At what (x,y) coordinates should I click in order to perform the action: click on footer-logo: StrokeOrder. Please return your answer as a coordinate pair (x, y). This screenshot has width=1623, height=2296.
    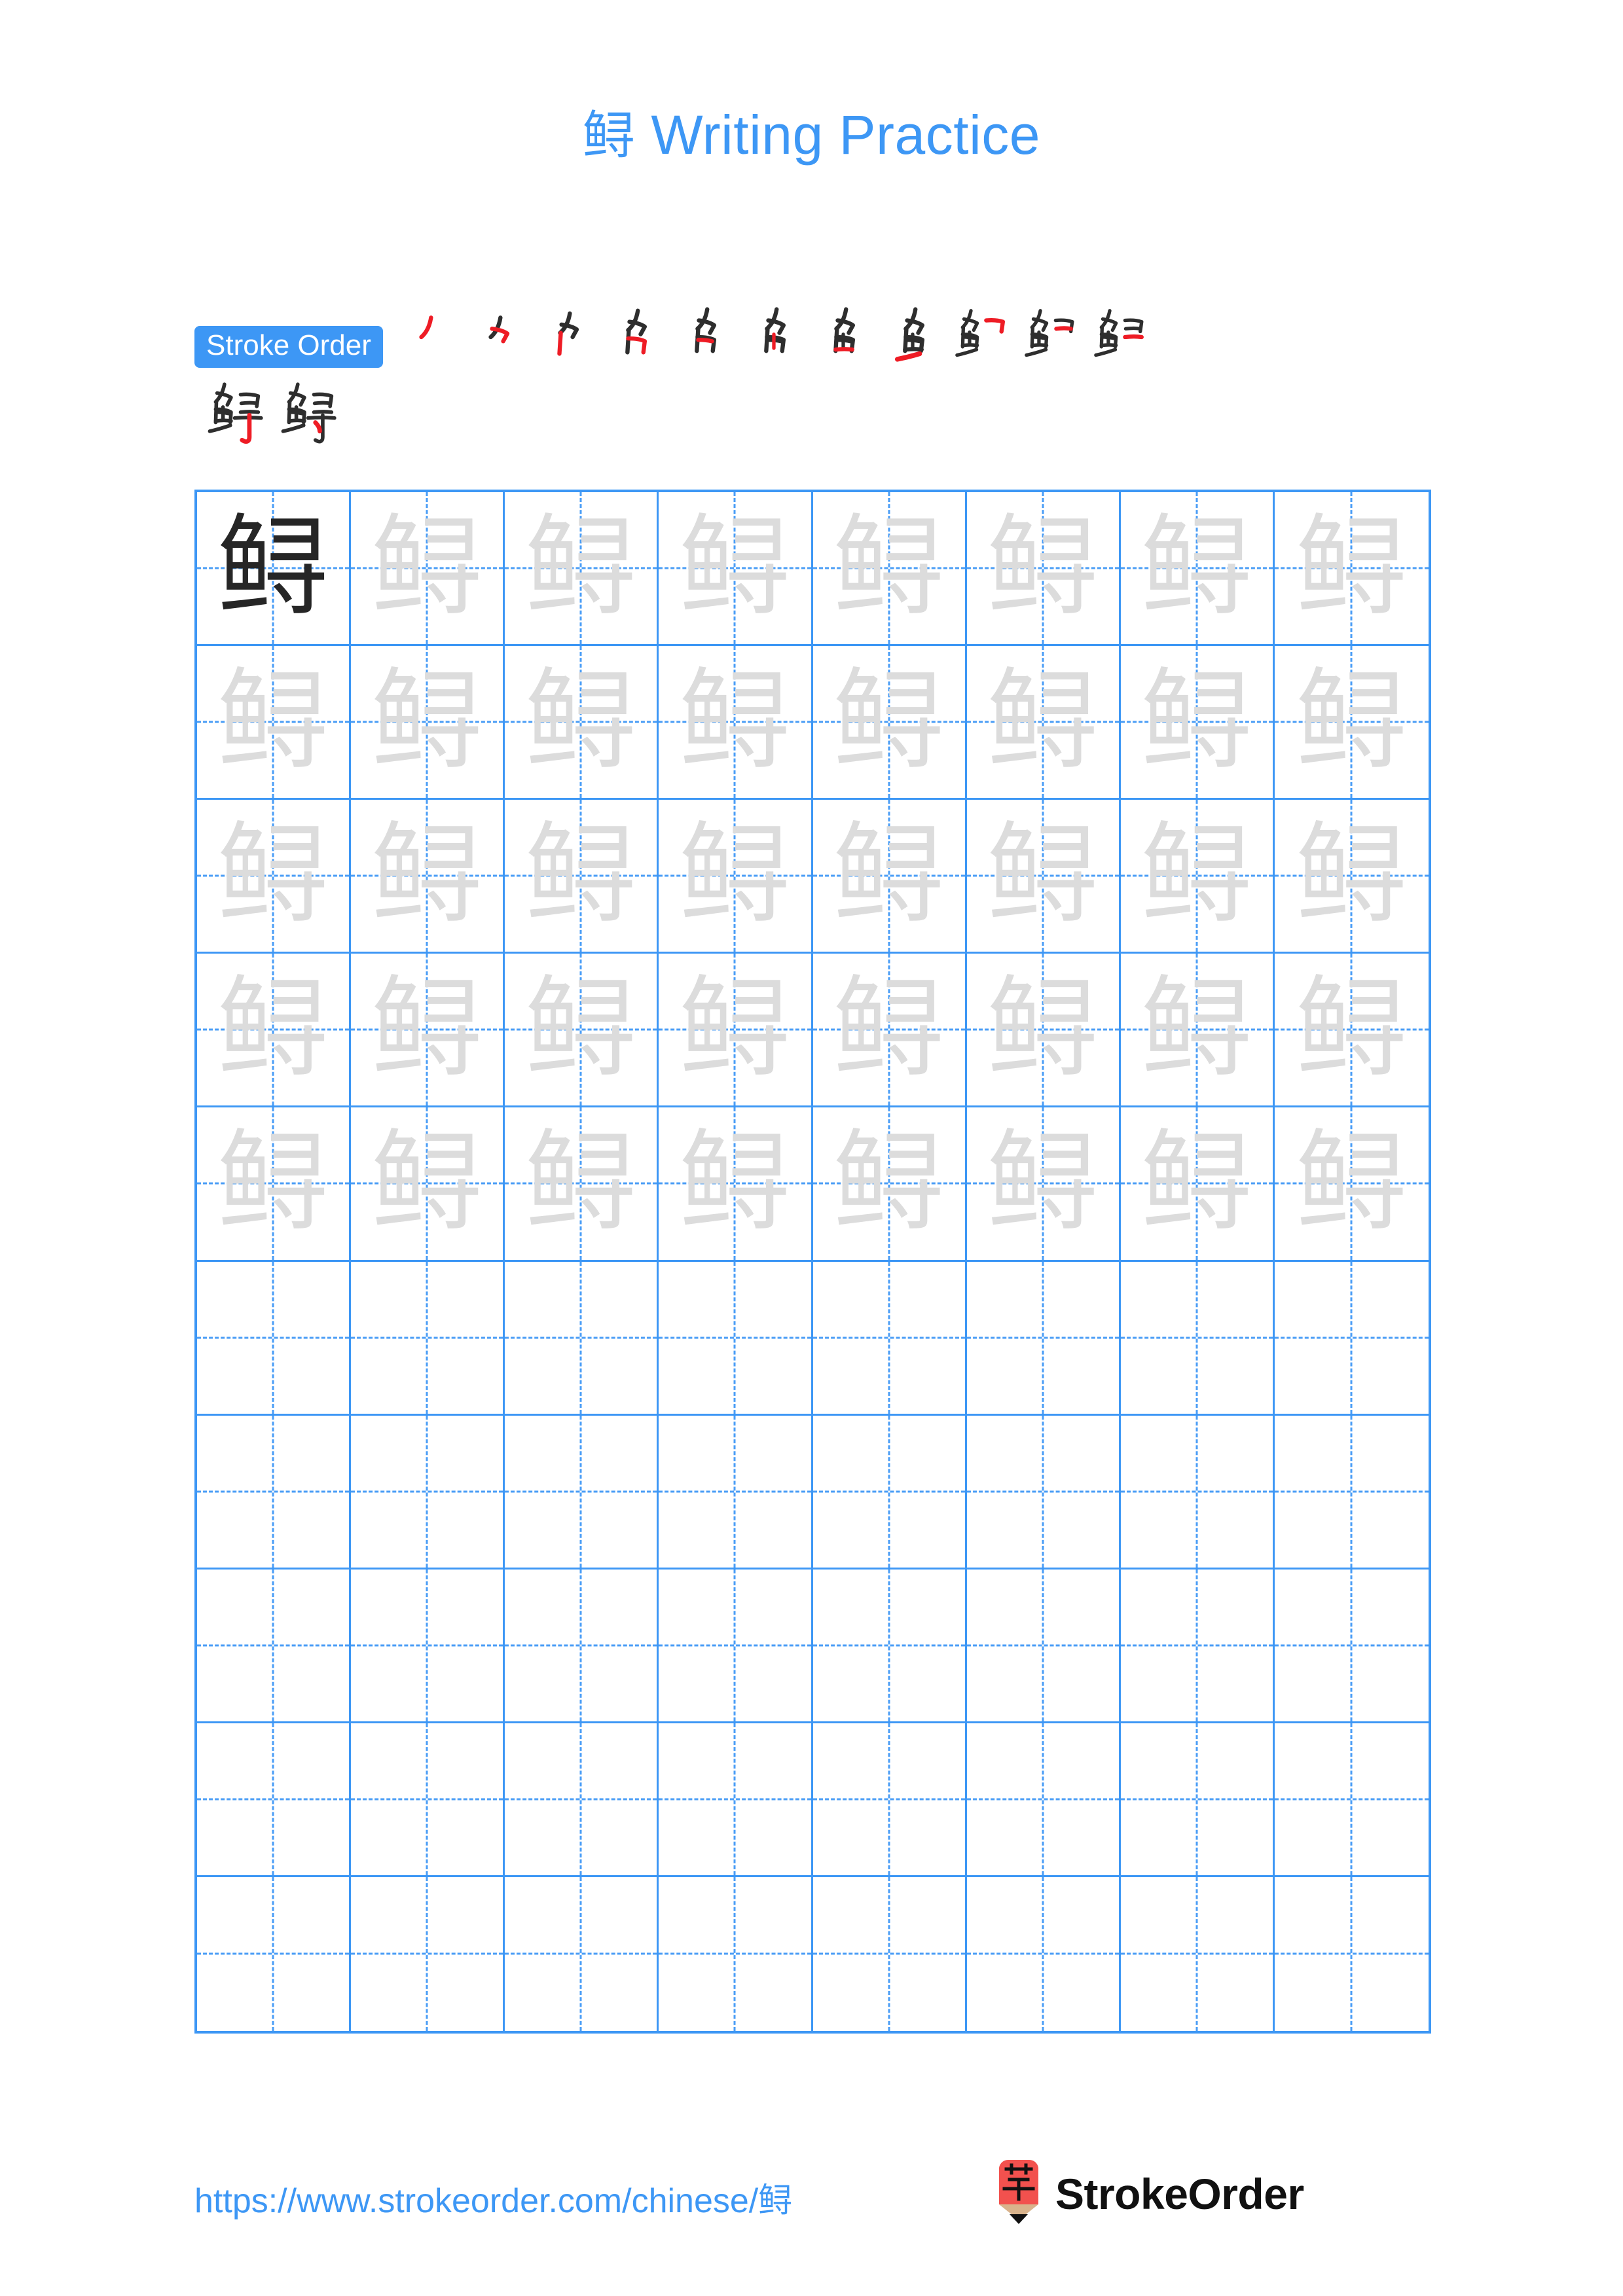
    Looking at the image, I should click on (1149, 2193).